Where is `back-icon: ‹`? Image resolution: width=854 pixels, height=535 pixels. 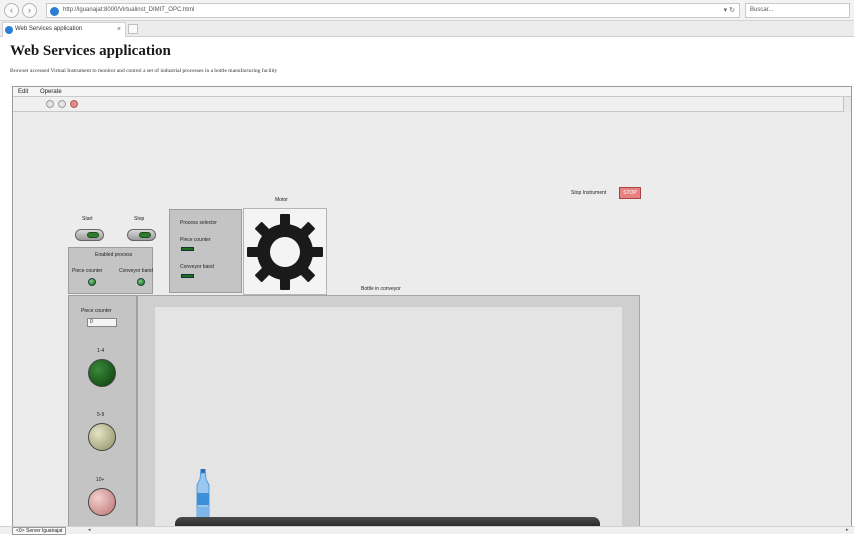
back-icon: ‹ is located at coordinates (11, 10).